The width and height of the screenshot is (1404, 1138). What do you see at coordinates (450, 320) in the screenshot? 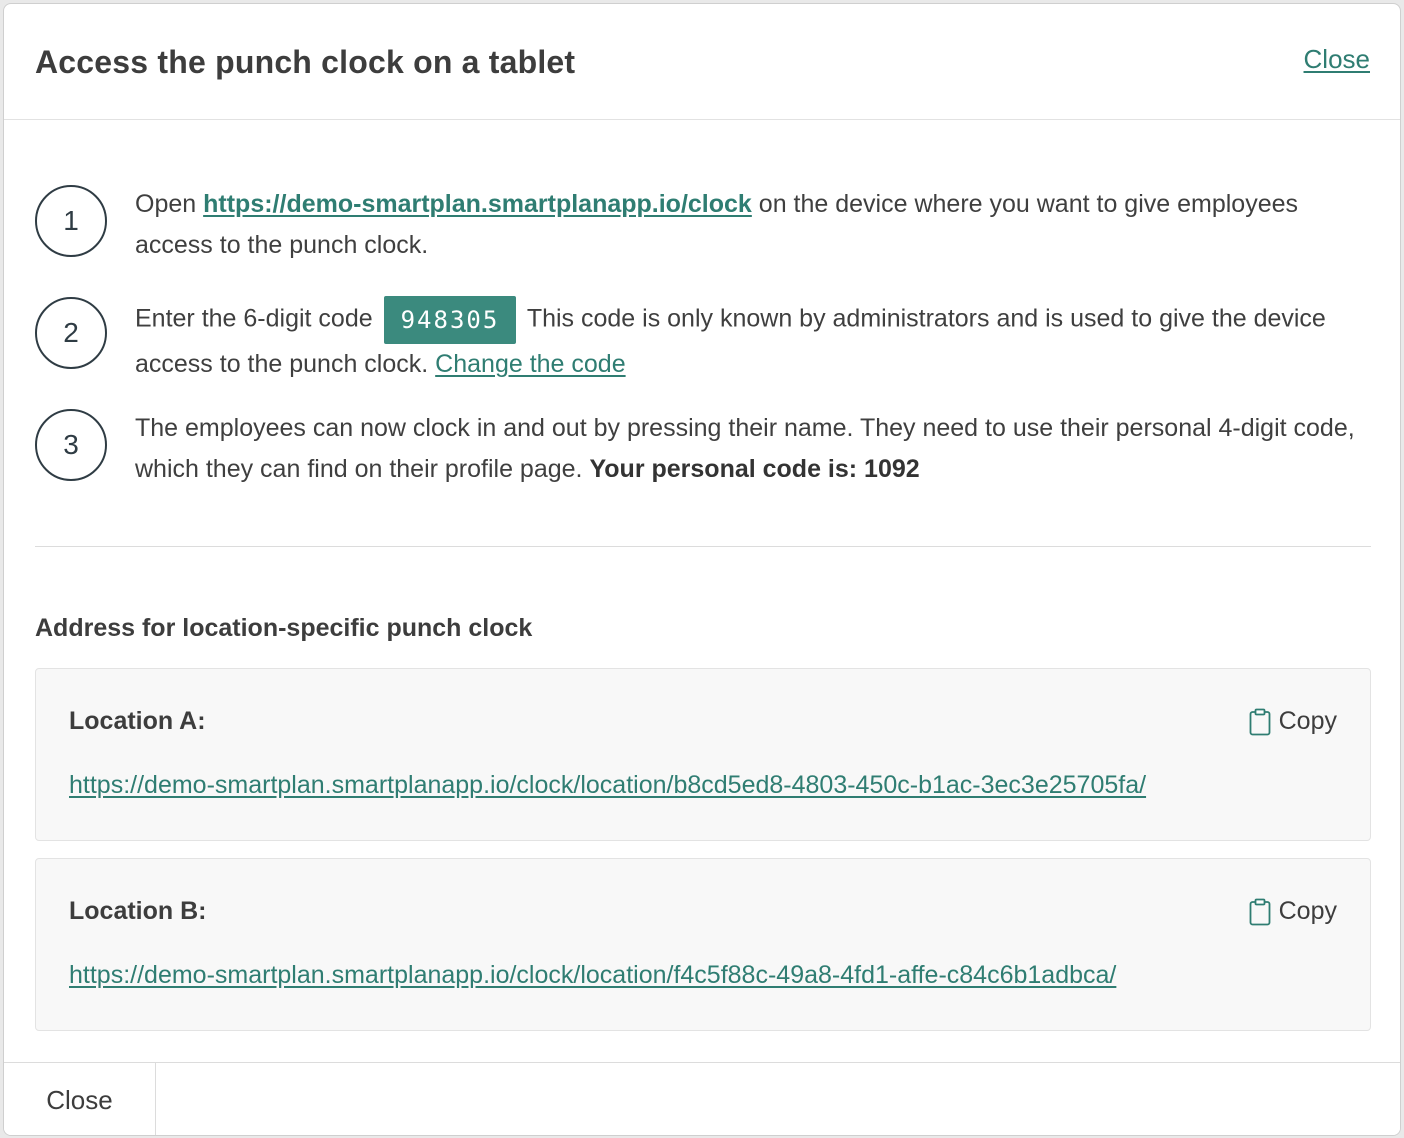
I see `device-code-badge: 948305` at bounding box center [450, 320].